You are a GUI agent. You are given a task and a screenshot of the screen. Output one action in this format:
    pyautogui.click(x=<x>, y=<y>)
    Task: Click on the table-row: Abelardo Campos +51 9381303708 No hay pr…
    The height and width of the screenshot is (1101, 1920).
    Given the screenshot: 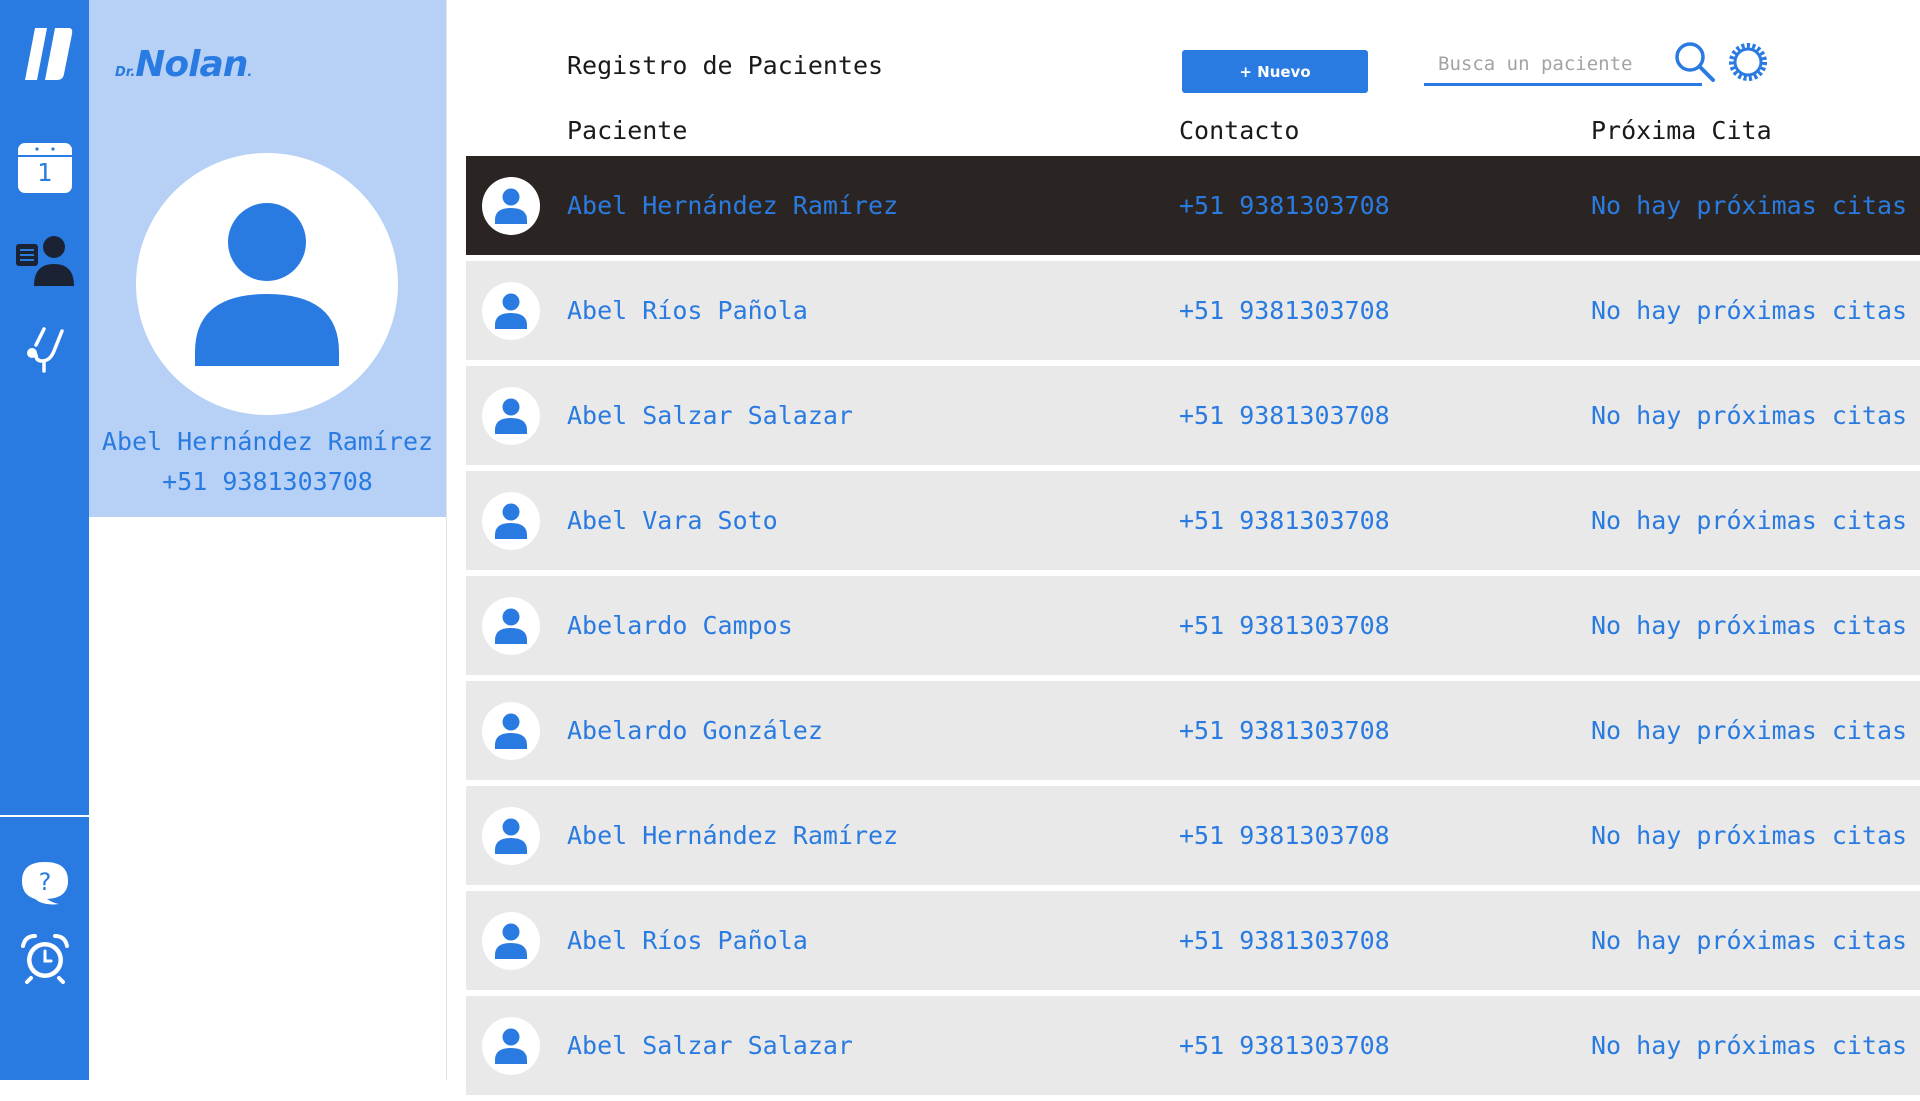 What is the action you would take?
    pyautogui.click(x=1193, y=625)
    